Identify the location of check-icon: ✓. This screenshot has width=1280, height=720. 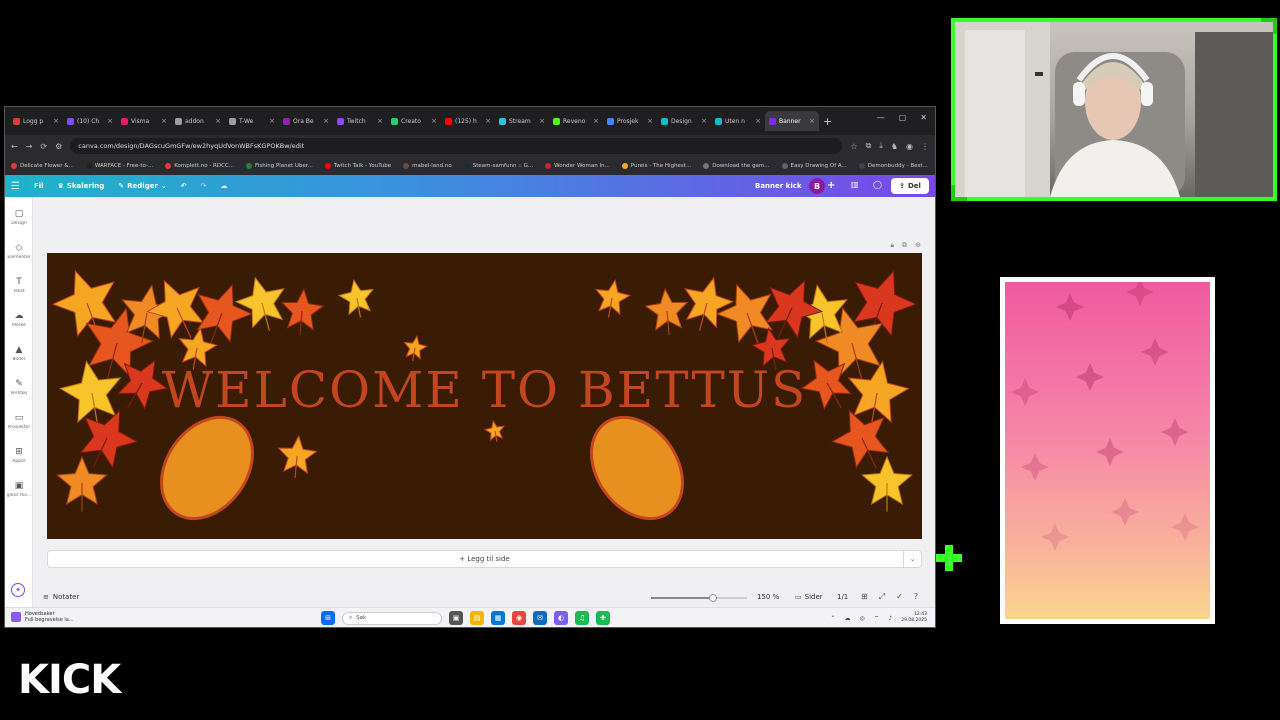
(899, 597).